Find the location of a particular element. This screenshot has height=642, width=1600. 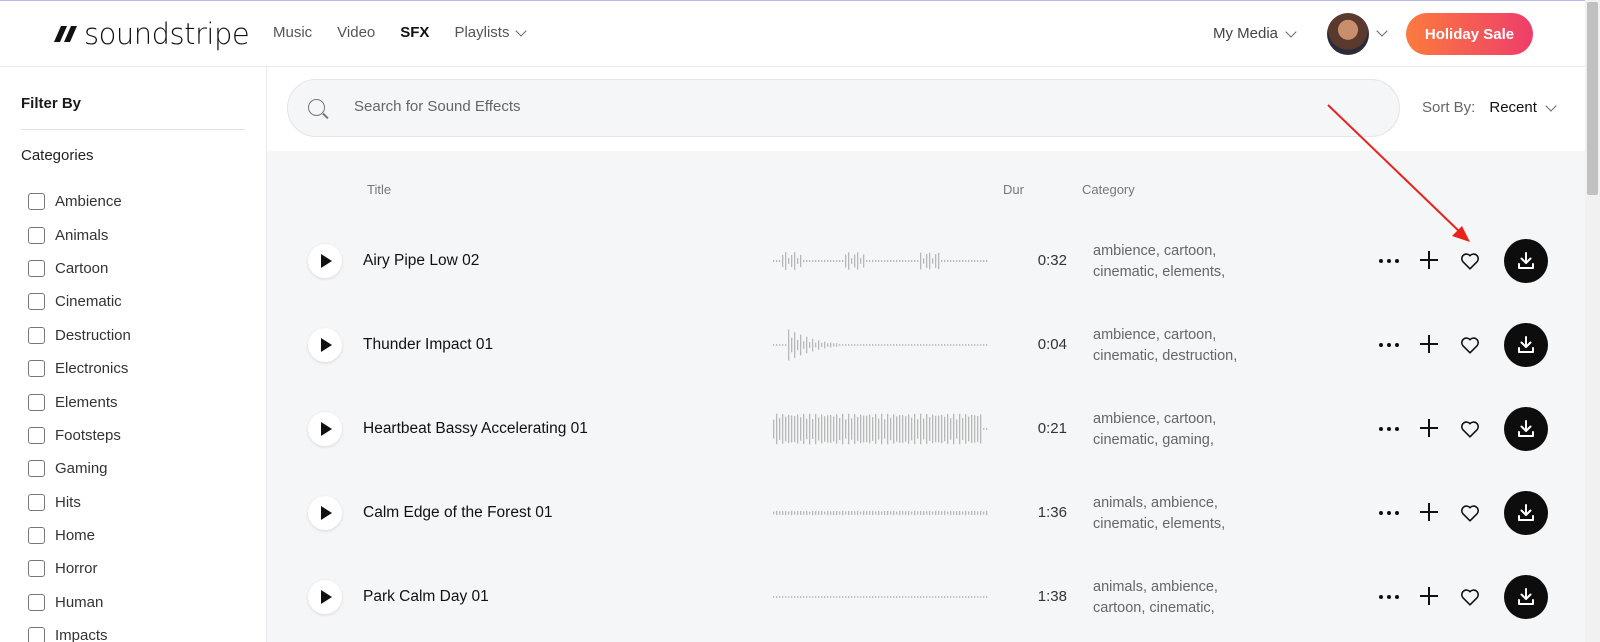

more-icon is located at coordinates (1381, 261).